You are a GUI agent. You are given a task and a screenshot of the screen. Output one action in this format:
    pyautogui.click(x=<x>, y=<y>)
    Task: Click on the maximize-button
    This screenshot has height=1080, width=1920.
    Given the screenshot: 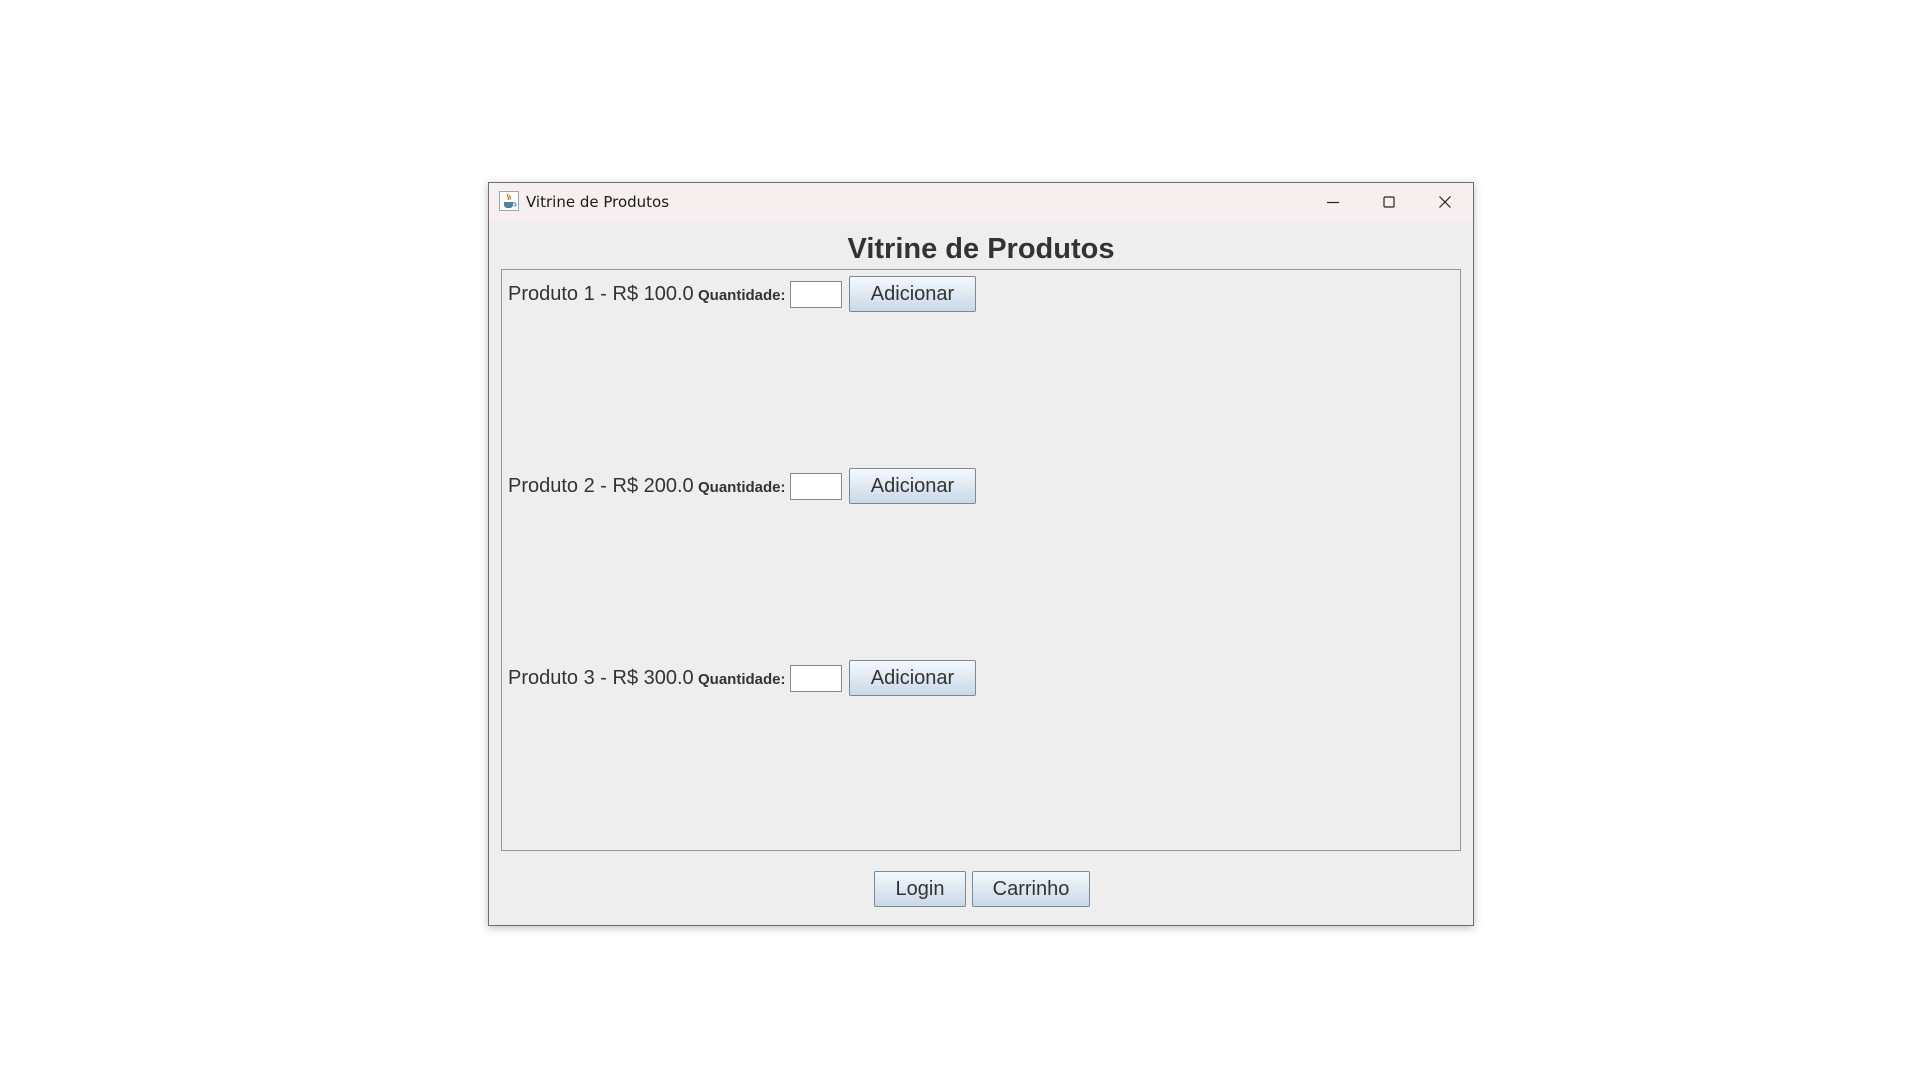 What is the action you would take?
    pyautogui.click(x=1389, y=202)
    